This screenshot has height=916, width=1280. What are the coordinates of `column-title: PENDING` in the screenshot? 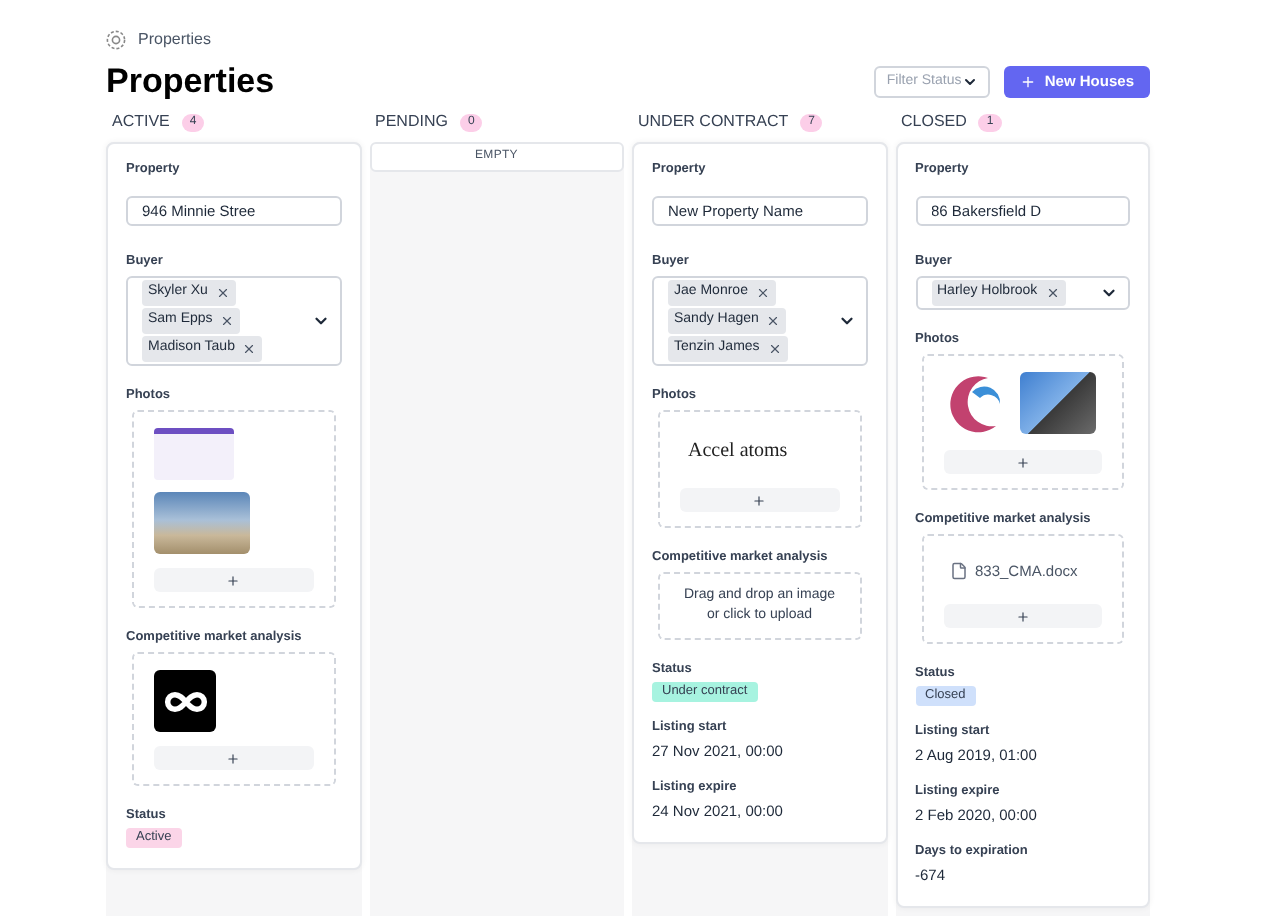 It's located at (411, 122).